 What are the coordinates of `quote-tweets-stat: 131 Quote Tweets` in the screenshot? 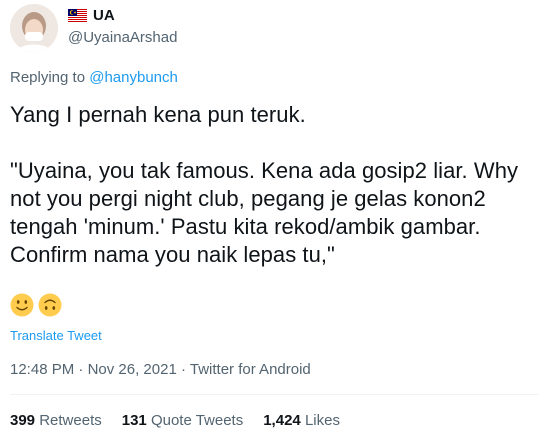 It's located at (182, 420).